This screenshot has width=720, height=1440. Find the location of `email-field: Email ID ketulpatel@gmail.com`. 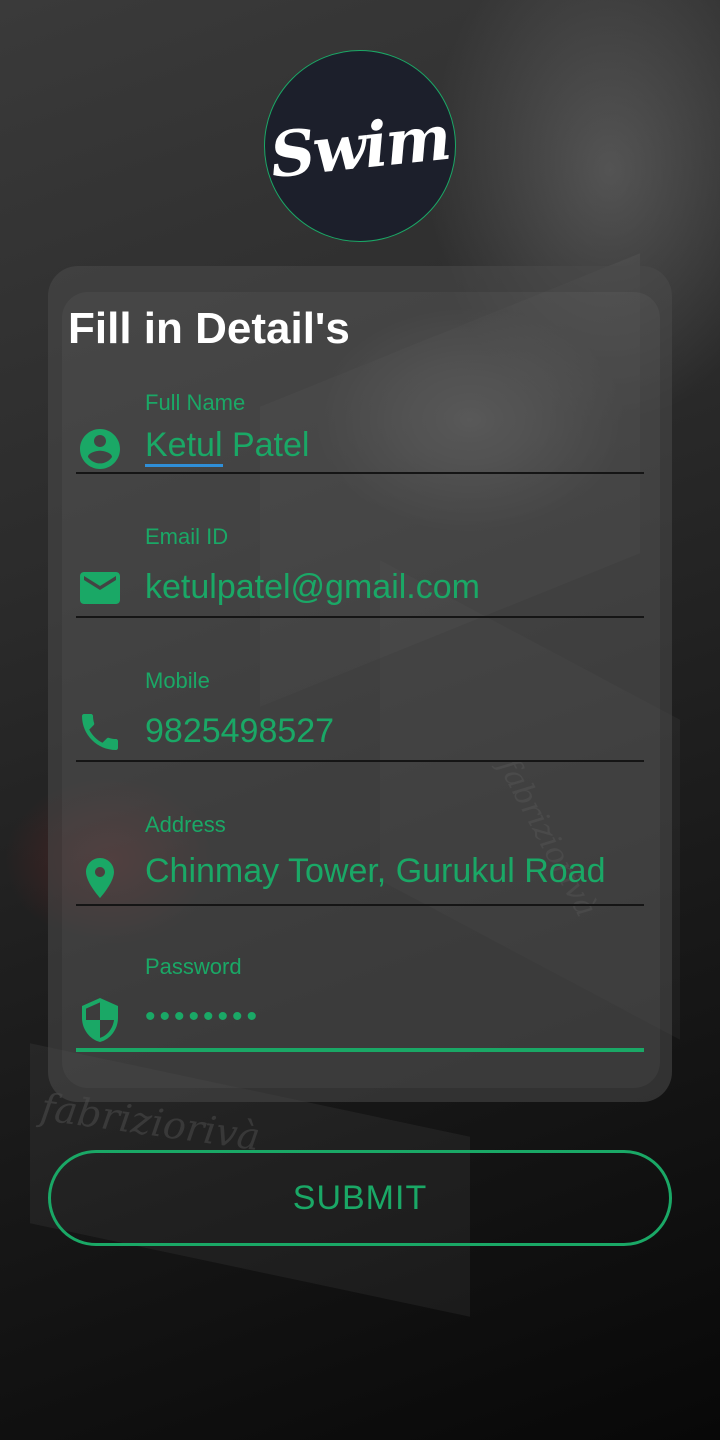

email-field: Email ID ketulpatel@gmail.com is located at coordinates (360, 571).